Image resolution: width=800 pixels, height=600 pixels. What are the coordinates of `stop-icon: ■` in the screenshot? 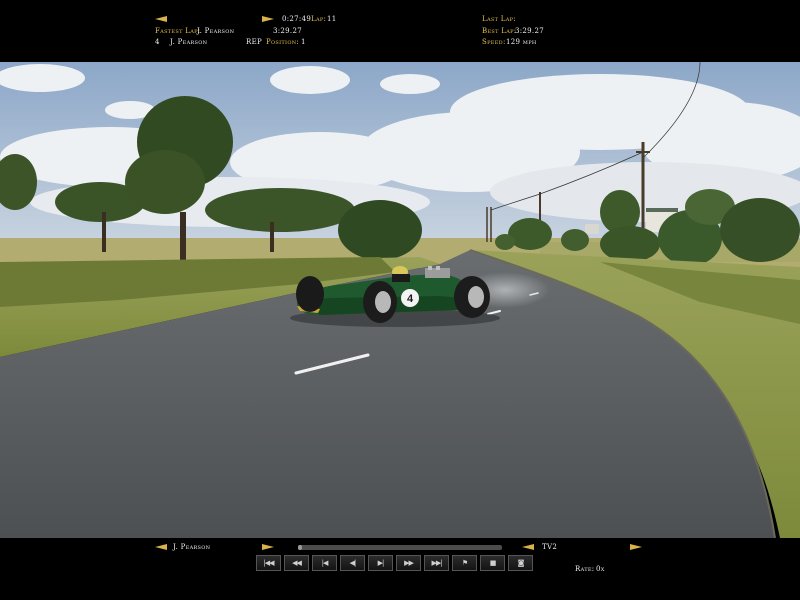 It's located at (493, 563).